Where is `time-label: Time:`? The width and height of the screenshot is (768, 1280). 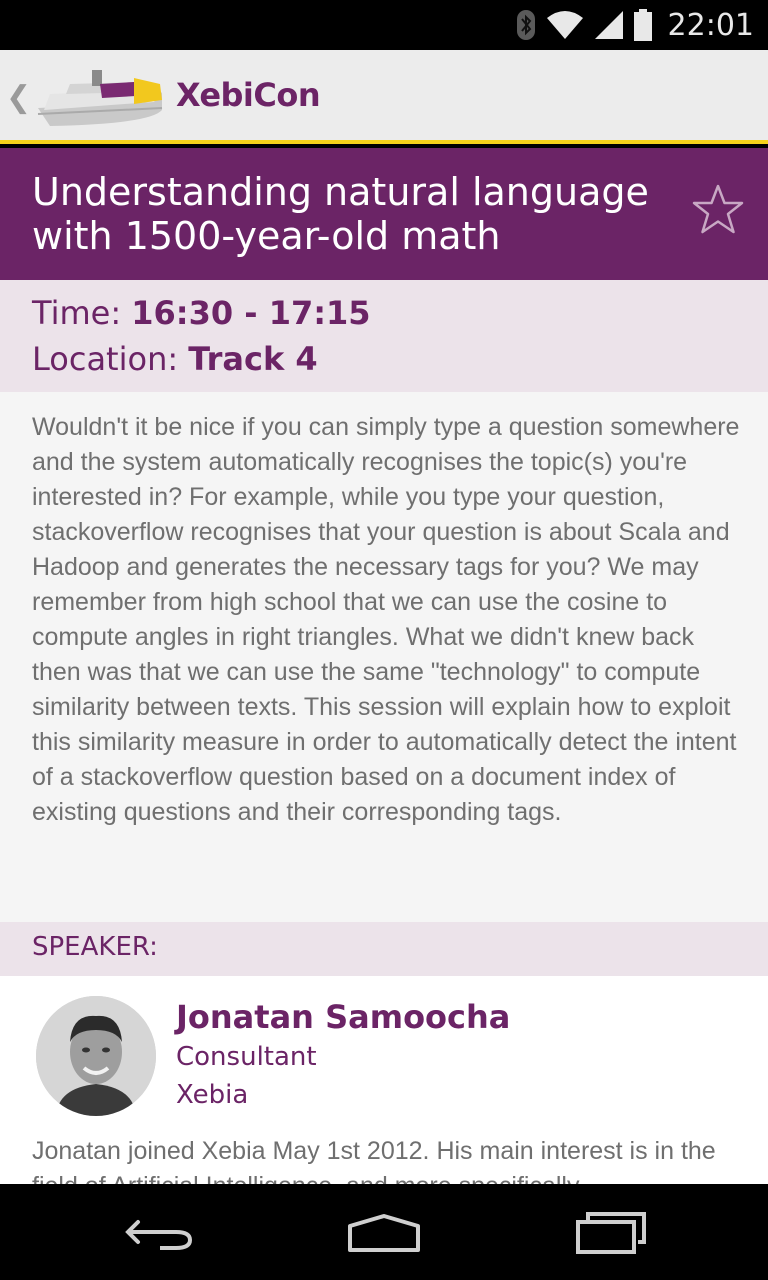
time-label: Time: is located at coordinates (82, 313).